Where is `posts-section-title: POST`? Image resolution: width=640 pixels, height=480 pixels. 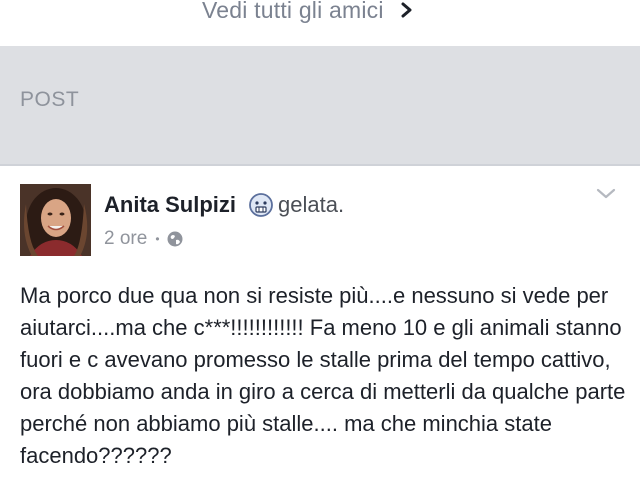 posts-section-title: POST is located at coordinates (50, 99).